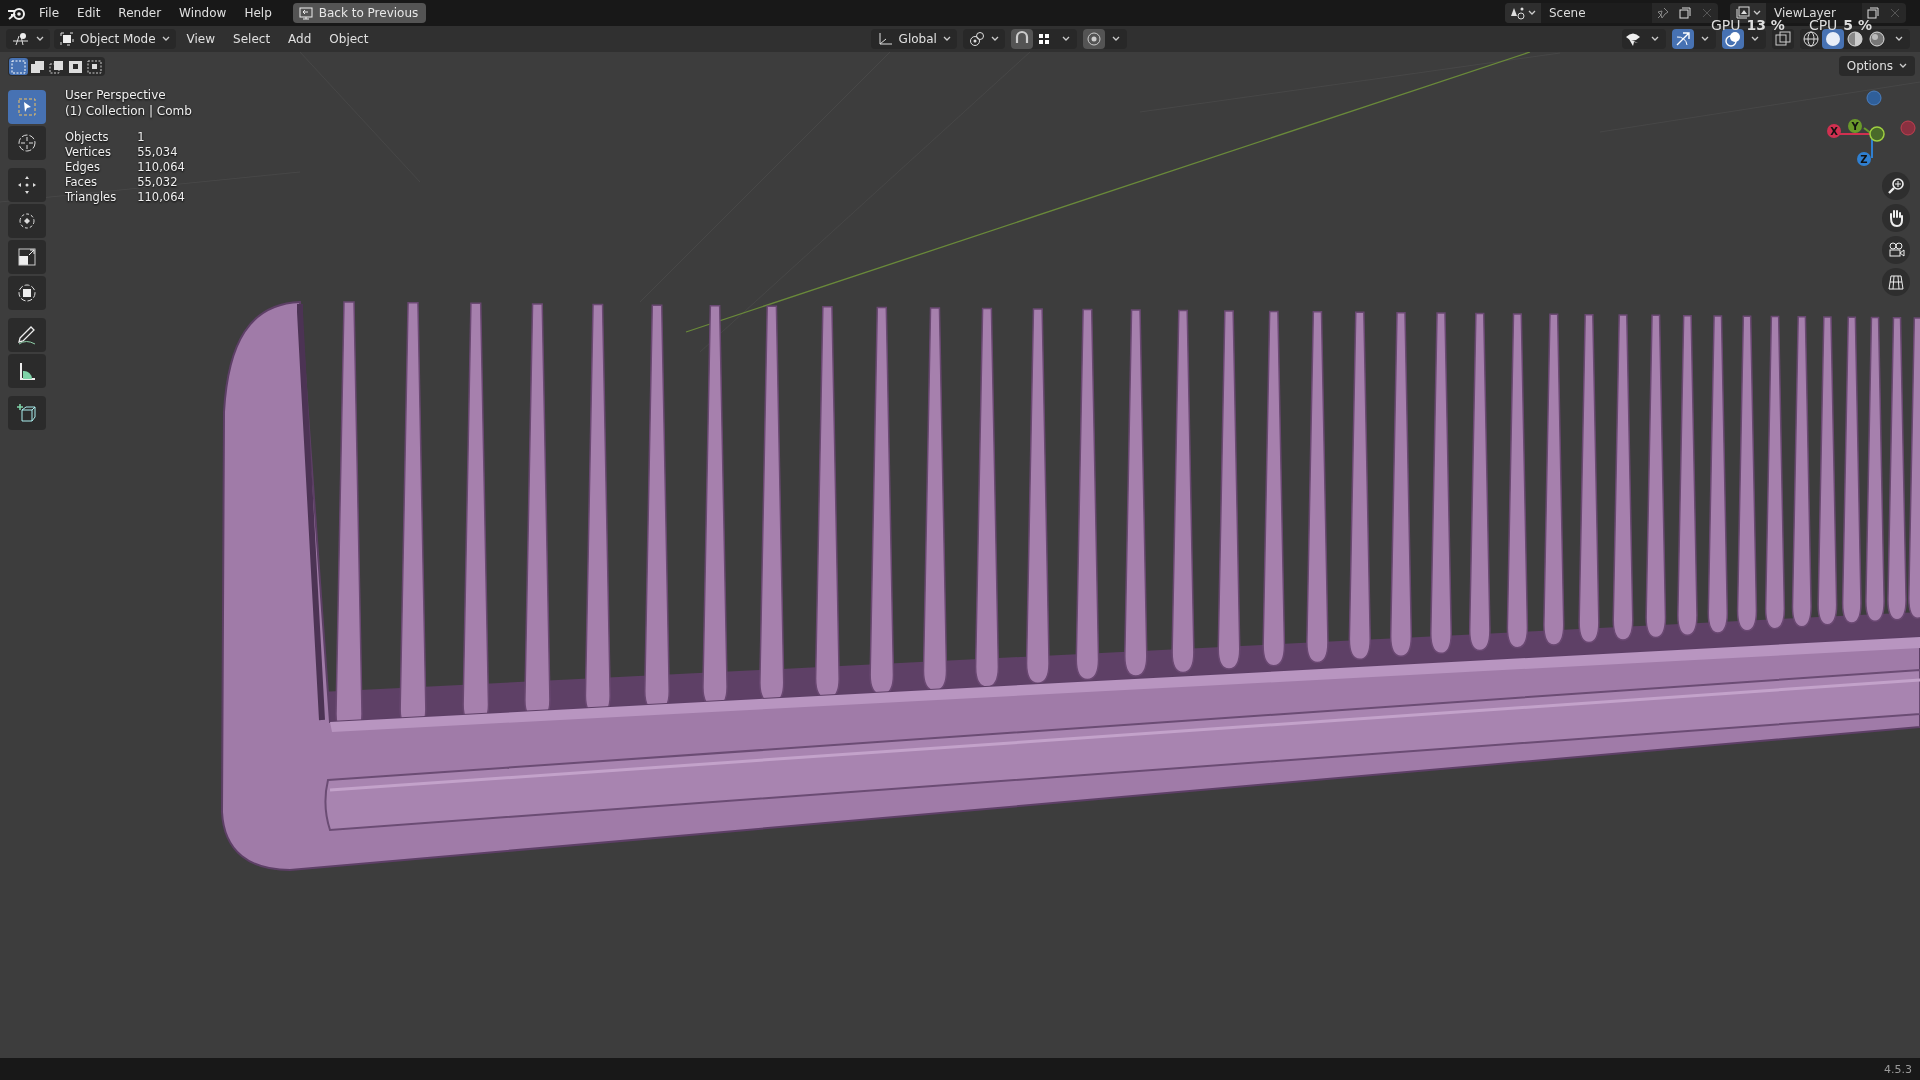 Image resolution: width=1920 pixels, height=1080 pixels. Describe the element at coordinates (1898, 1069) in the screenshot. I see `version-label: 4.5.3` at that location.